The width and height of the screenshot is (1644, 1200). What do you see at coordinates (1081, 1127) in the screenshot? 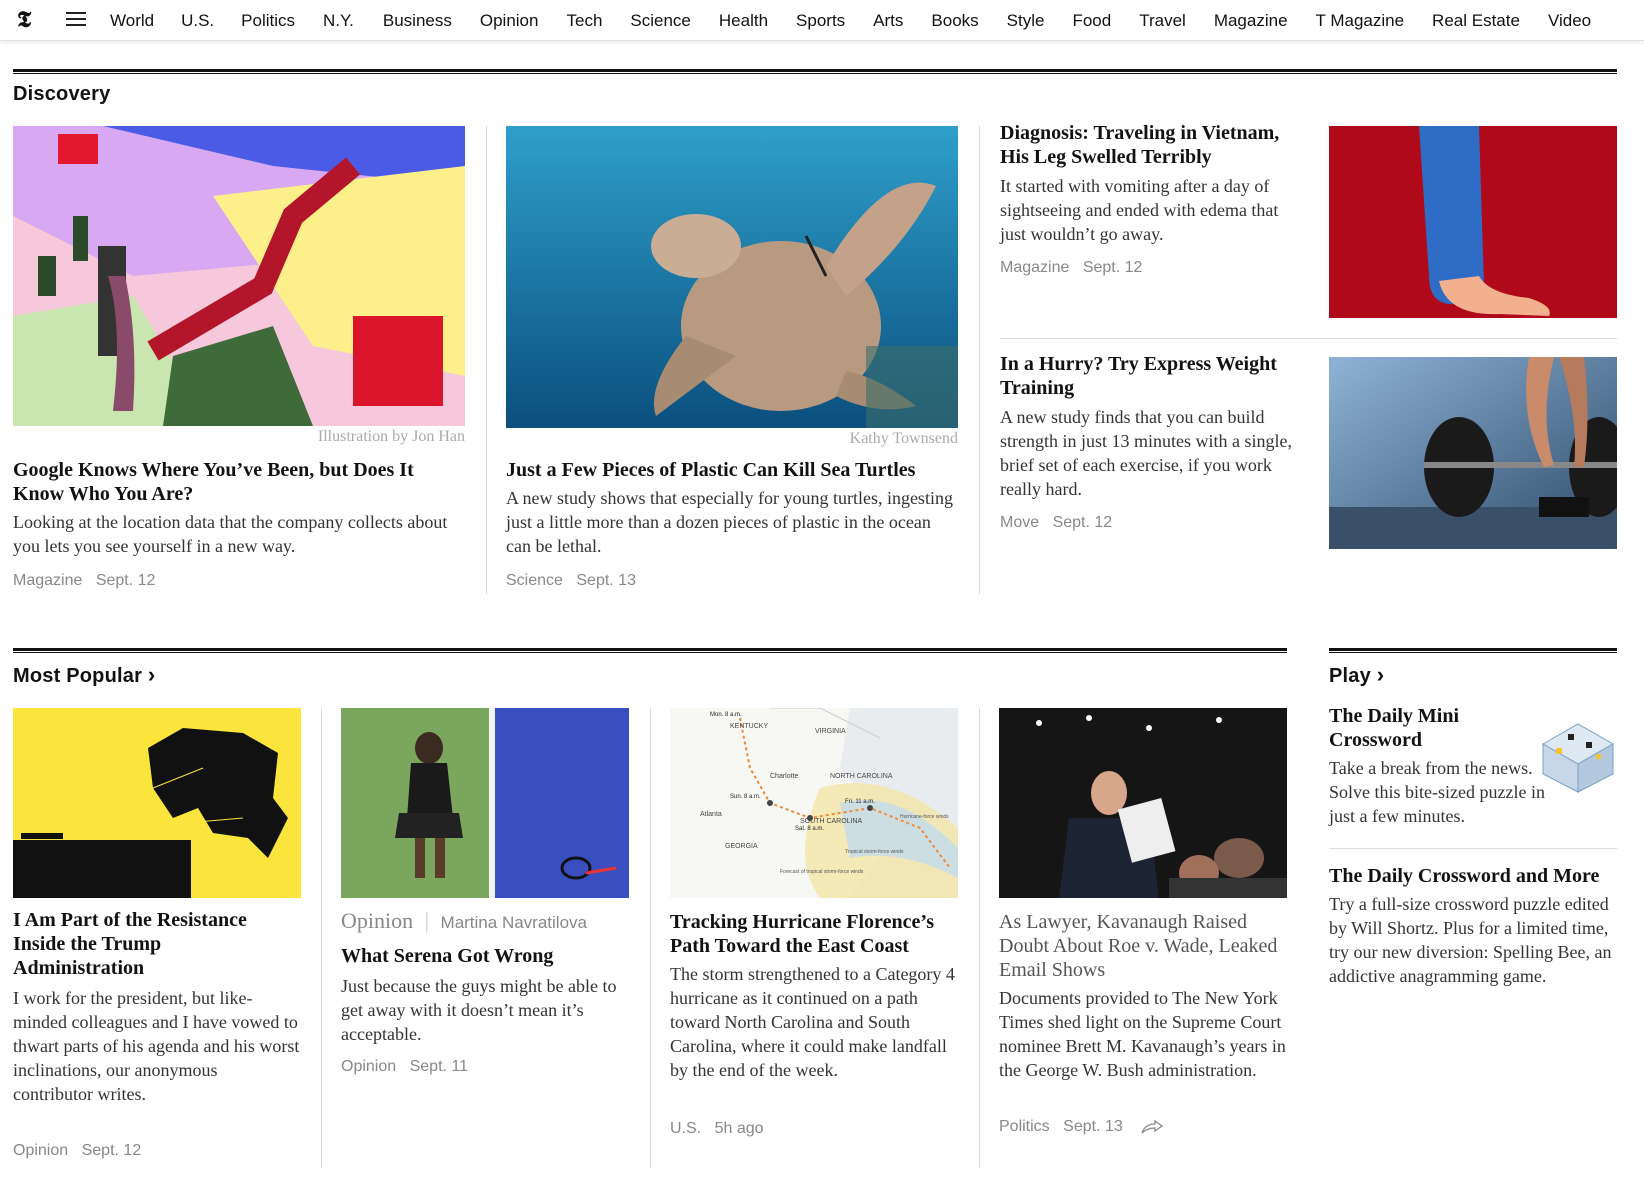
I see `kavanaugh-meta: Politics Sept. 13` at bounding box center [1081, 1127].